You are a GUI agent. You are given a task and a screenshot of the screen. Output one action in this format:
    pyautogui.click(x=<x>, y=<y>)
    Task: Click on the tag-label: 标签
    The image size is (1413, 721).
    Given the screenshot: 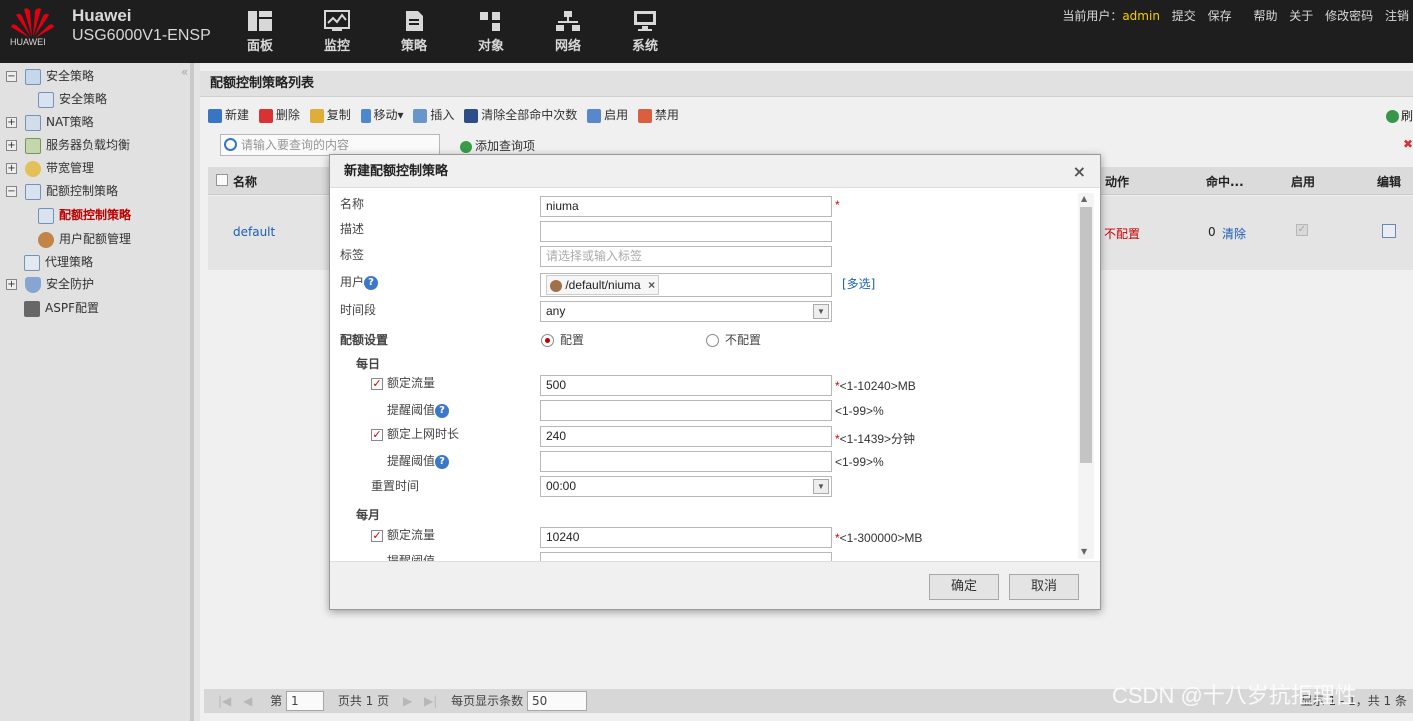 What is the action you would take?
    pyautogui.click(x=352, y=255)
    